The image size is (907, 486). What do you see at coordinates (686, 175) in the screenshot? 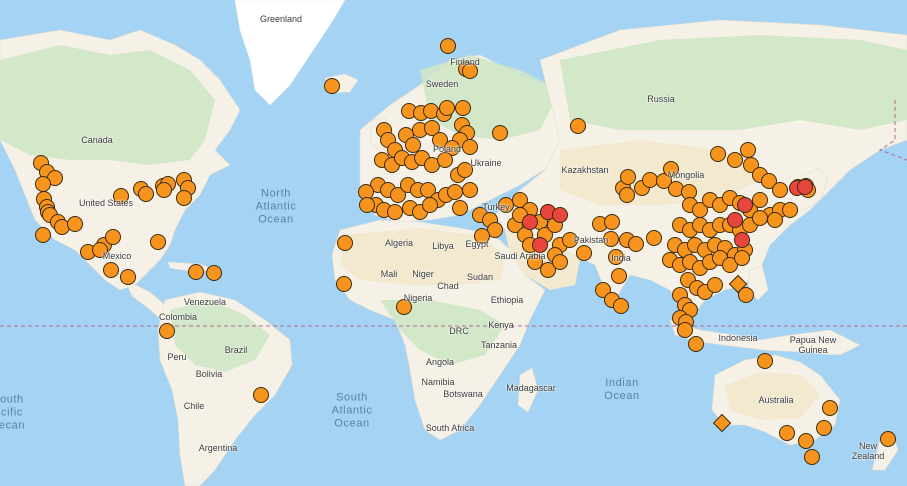
I see `place-label: Mongolia` at bounding box center [686, 175].